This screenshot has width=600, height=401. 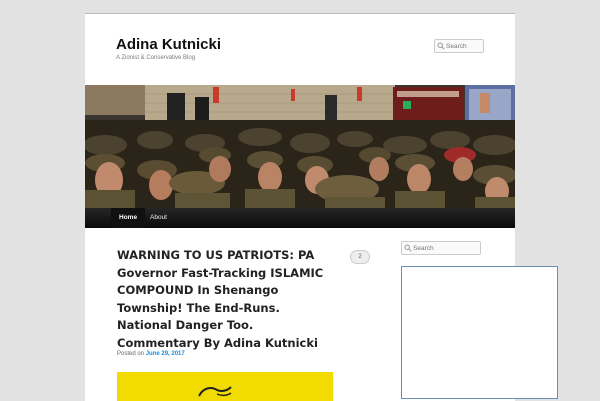 I want to click on post-featured-image, so click(x=225, y=386).